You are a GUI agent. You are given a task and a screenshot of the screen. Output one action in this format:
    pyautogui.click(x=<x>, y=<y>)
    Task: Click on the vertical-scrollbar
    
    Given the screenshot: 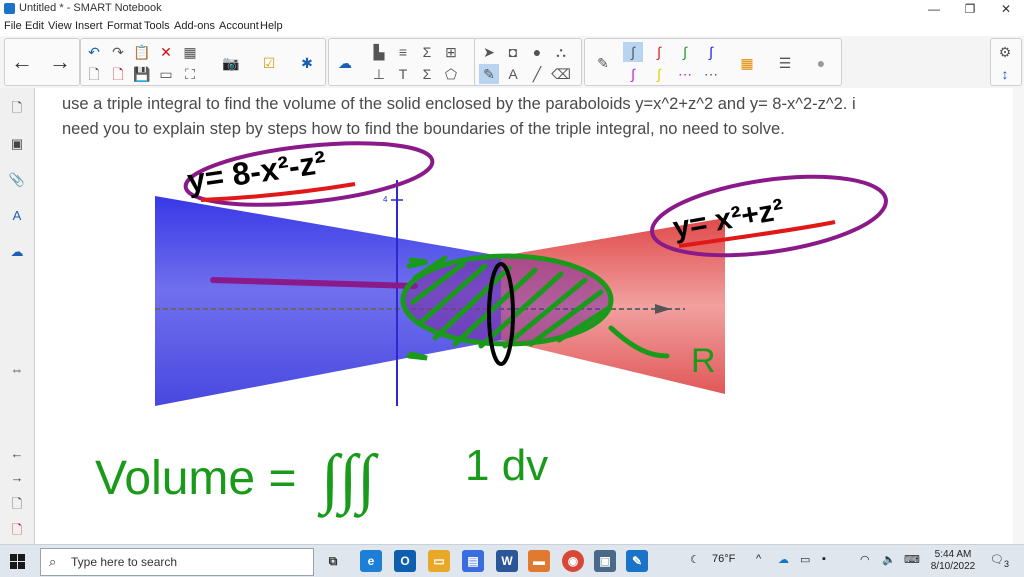 What is the action you would take?
    pyautogui.click(x=1018, y=316)
    